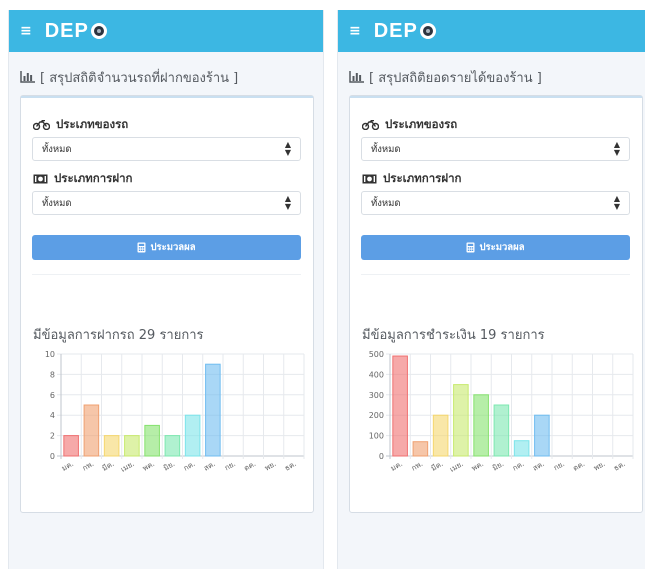  Describe the element at coordinates (52, 395) in the screenshot. I see `y-tick-label: 6` at that location.